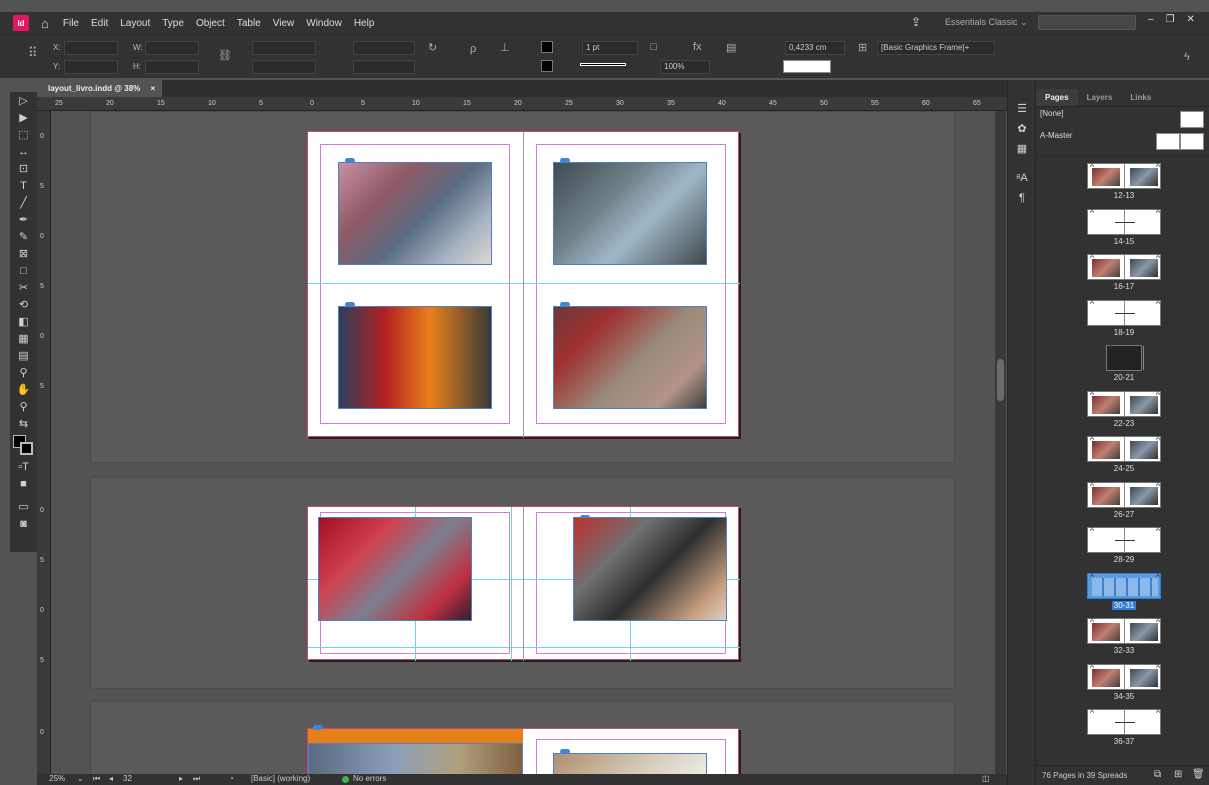 The width and height of the screenshot is (1209, 785). Describe the element at coordinates (210, 23) in the screenshot. I see `menu-object: Object` at that location.